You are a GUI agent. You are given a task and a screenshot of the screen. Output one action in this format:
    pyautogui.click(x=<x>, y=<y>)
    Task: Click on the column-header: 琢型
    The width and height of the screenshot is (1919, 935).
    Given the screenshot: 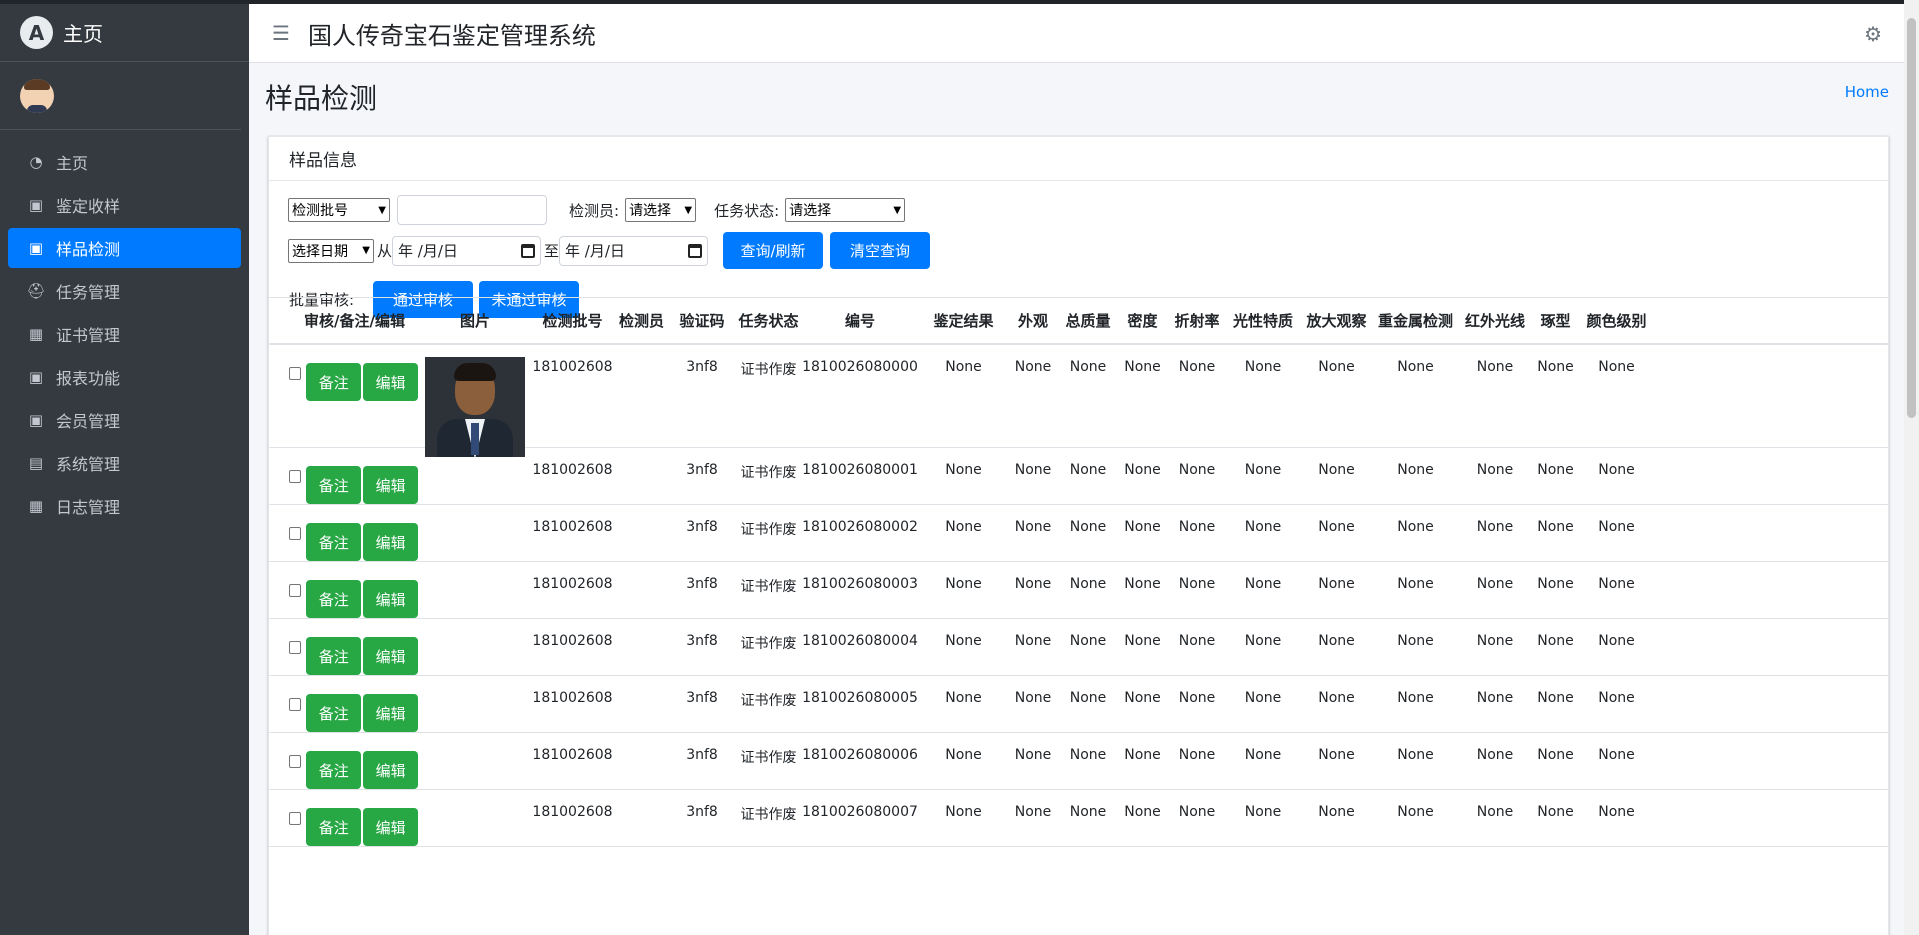 What is the action you would take?
    pyautogui.click(x=1555, y=320)
    